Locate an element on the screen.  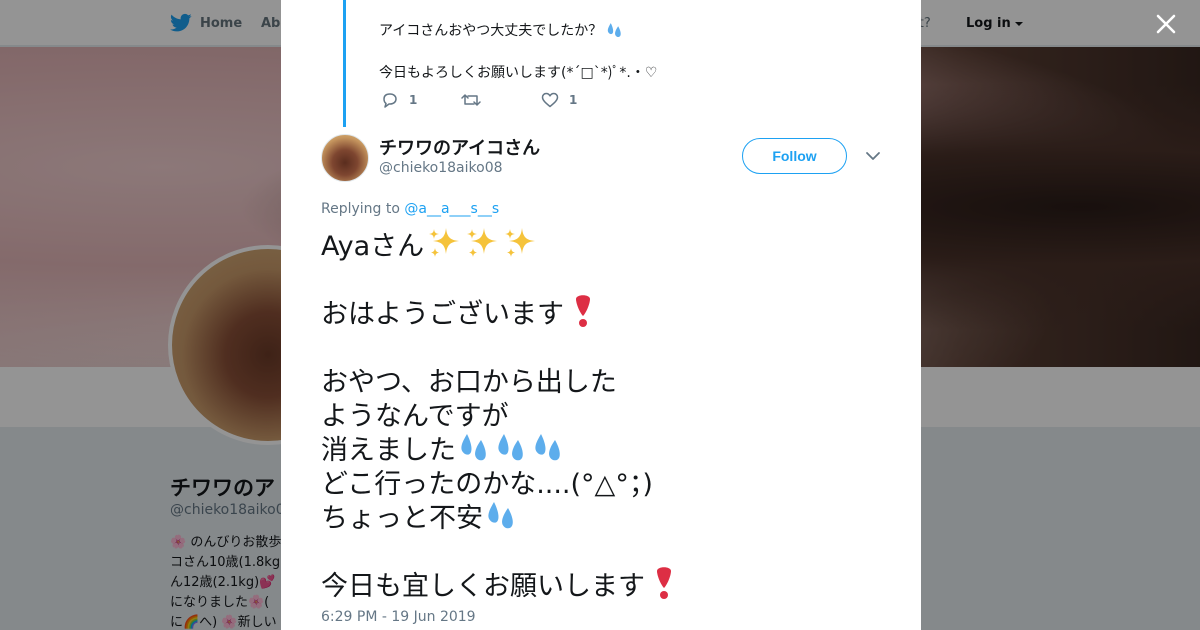
replying-mention-link: @a__a___s__s is located at coordinates (451, 209).